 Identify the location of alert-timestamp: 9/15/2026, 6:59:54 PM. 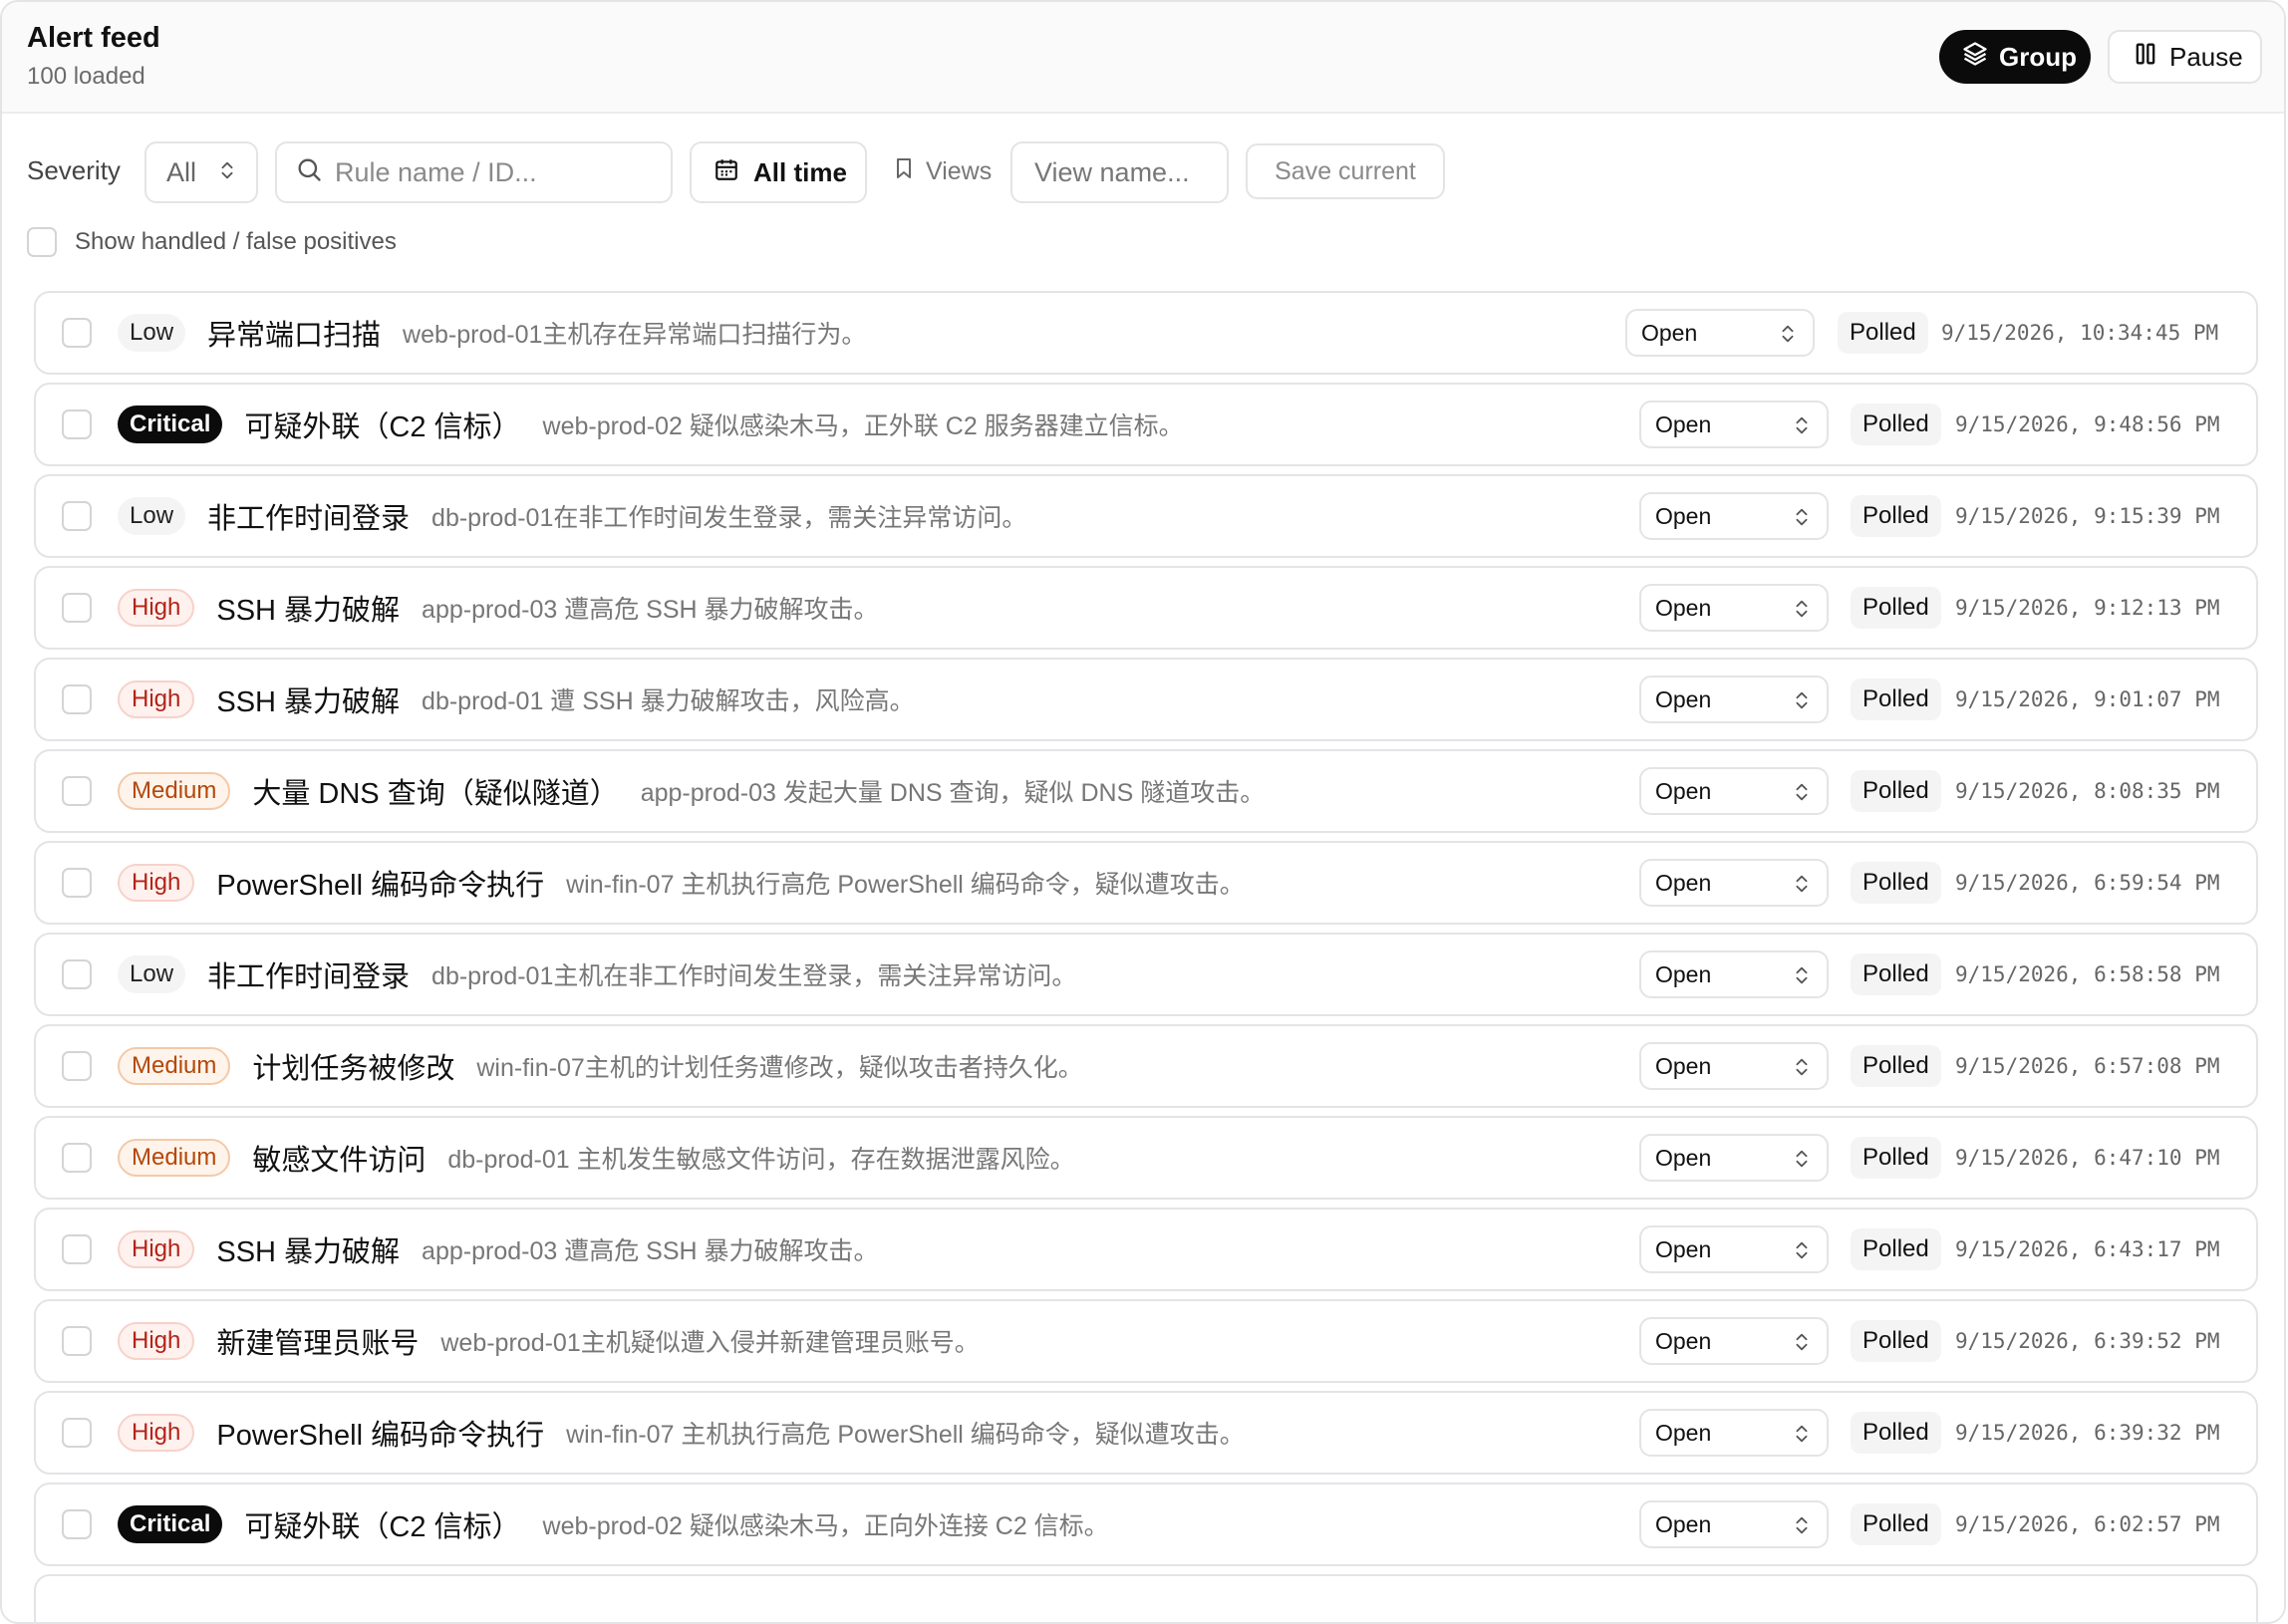
(2087, 883).